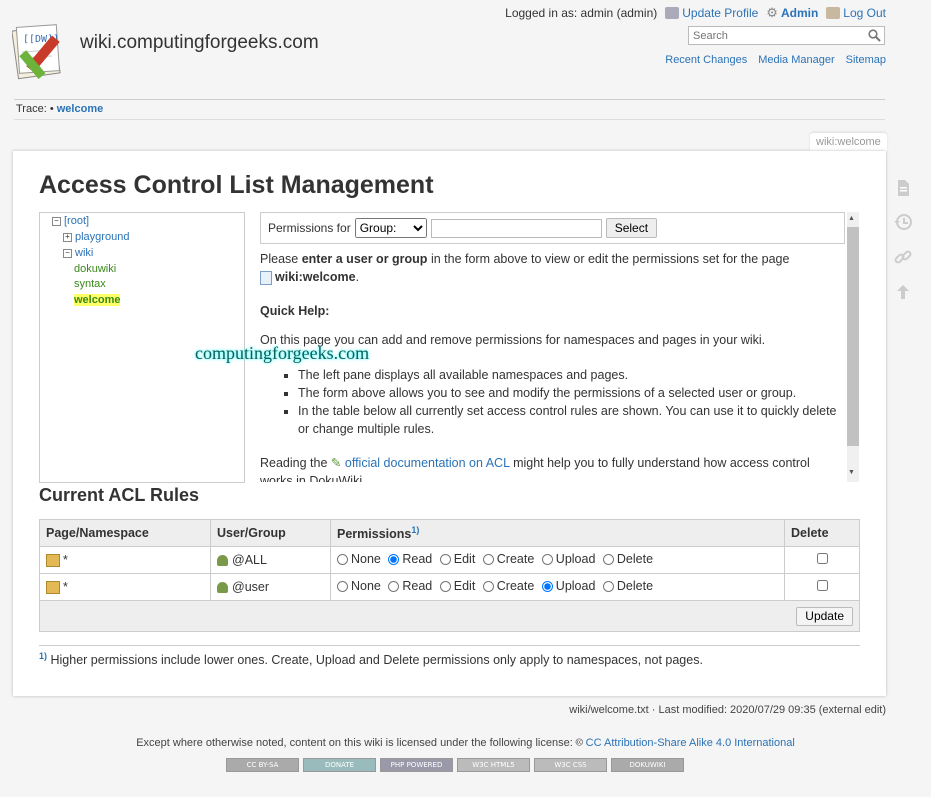 Image resolution: width=931 pixels, height=797 pixels. What do you see at coordinates (282, 353) in the screenshot?
I see `watermark: computingforgeeks.com` at bounding box center [282, 353].